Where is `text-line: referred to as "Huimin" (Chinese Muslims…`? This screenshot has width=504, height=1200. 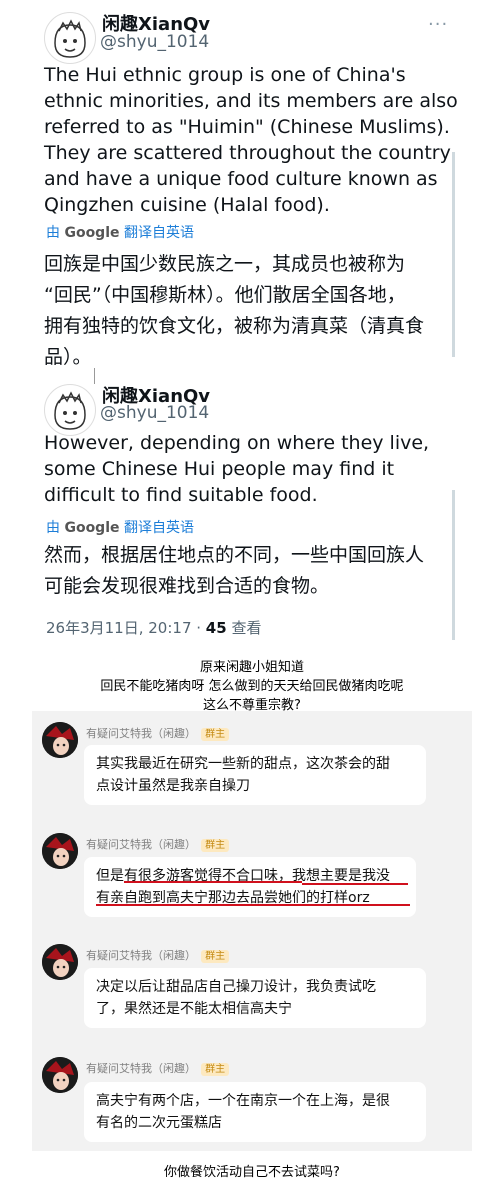 text-line: referred to as "Huimin" (Chinese Muslims… is located at coordinates (247, 127).